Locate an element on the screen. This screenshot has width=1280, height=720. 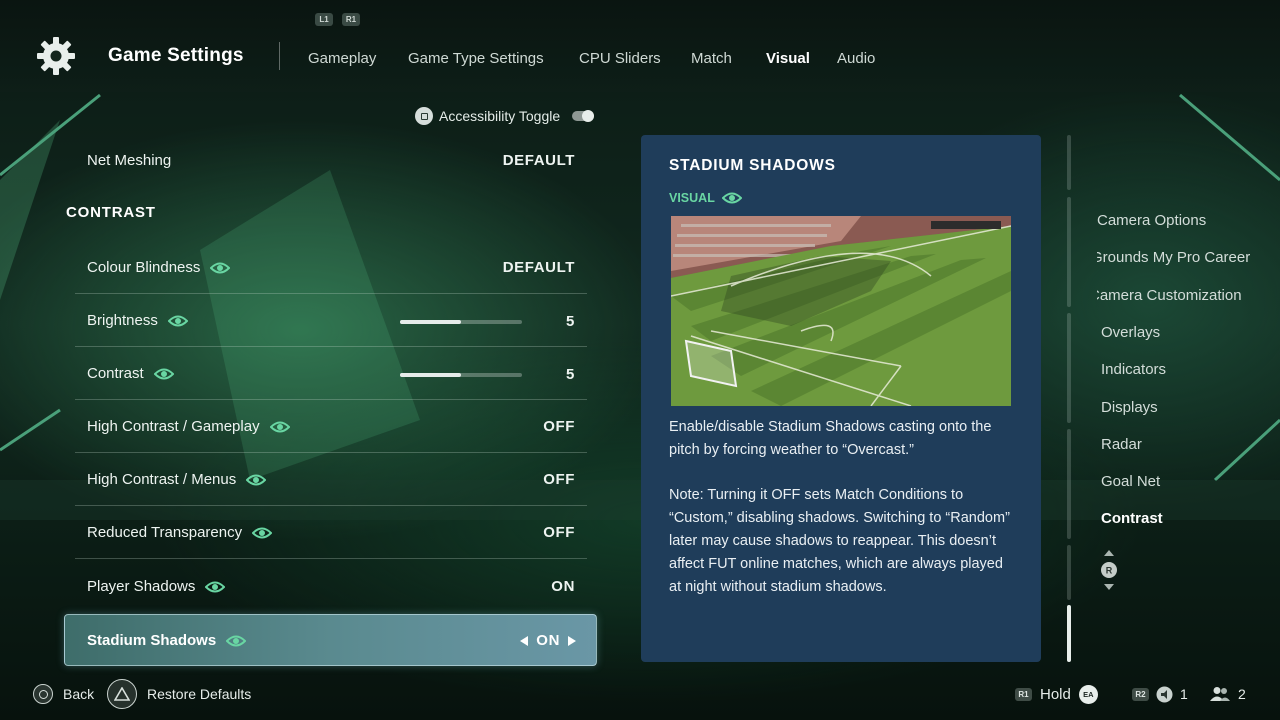
chevron-left-icon is located at coordinates (524, 640).